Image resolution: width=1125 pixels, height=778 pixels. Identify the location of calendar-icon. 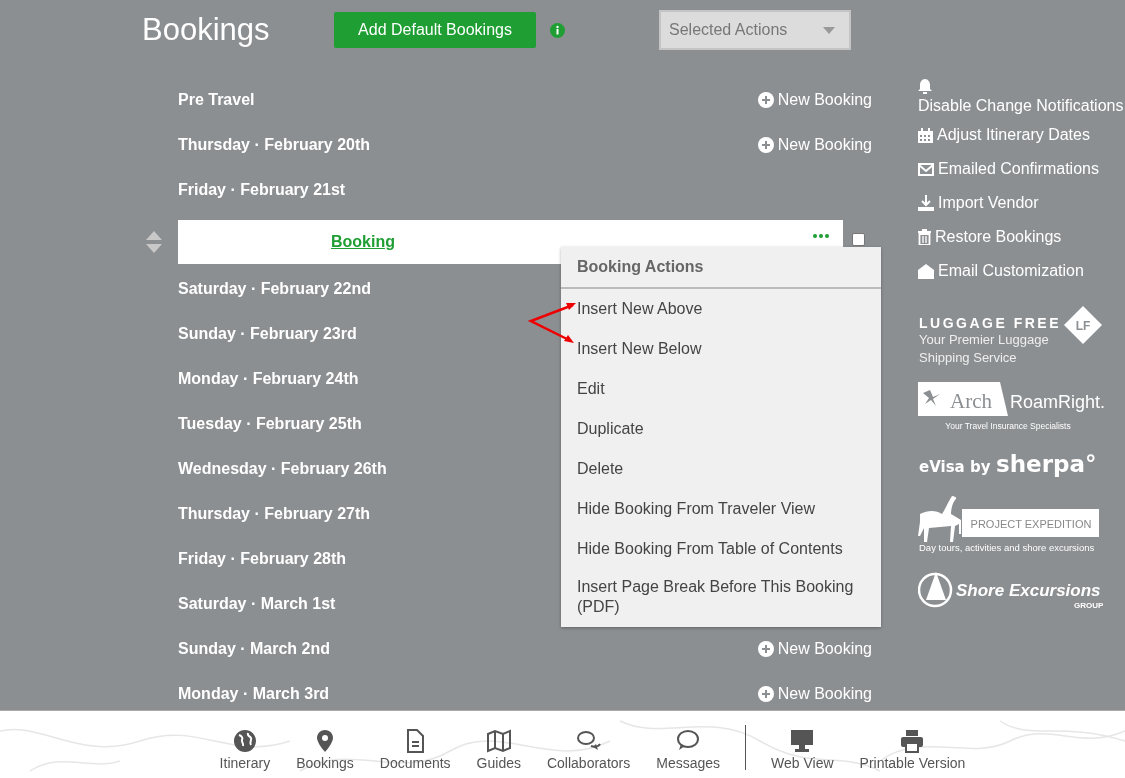
(925, 135).